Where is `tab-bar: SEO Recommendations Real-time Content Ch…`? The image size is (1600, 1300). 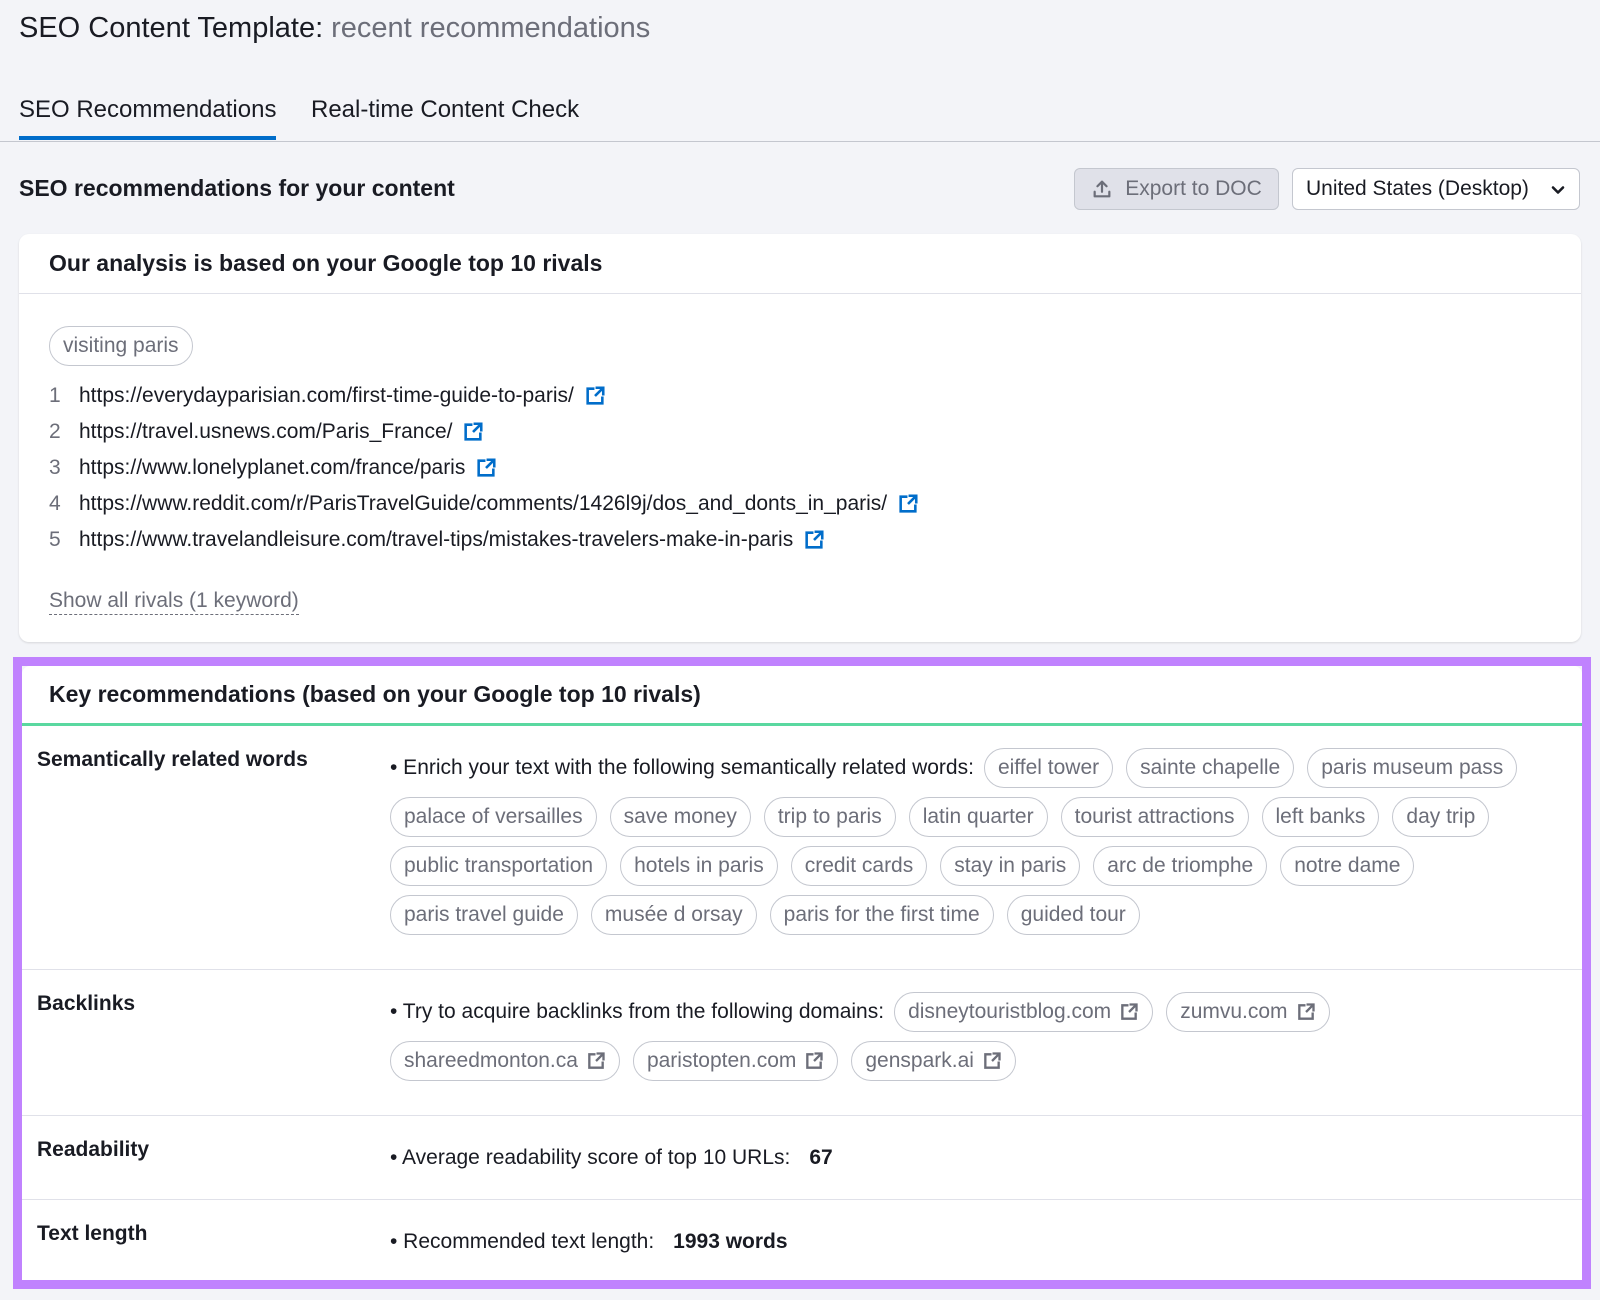
tab-bar: SEO Recommendations Real-time Content Ch… is located at coordinates (800, 116).